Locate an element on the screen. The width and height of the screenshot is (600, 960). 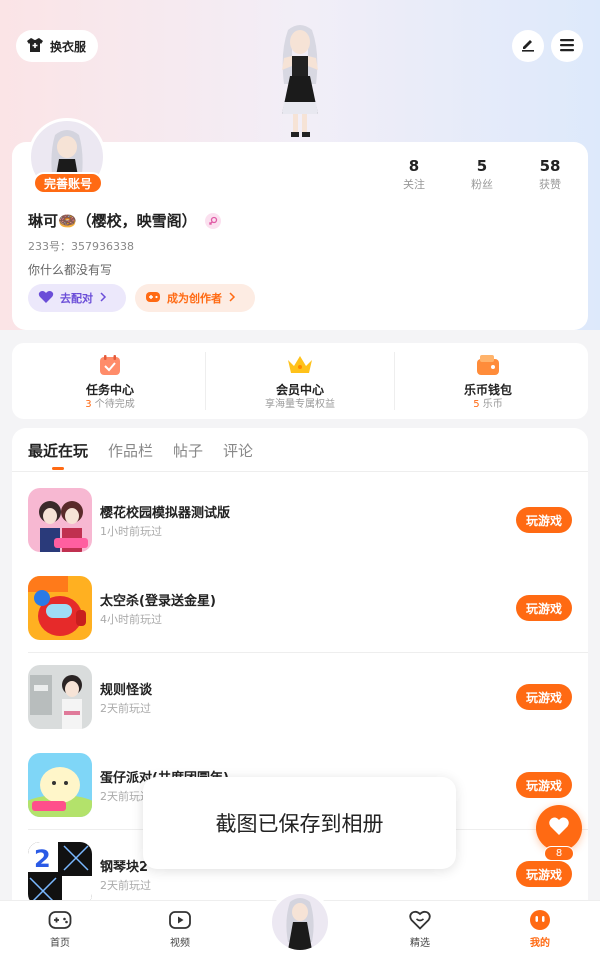
video-play-icon is located at coordinates (180, 920).